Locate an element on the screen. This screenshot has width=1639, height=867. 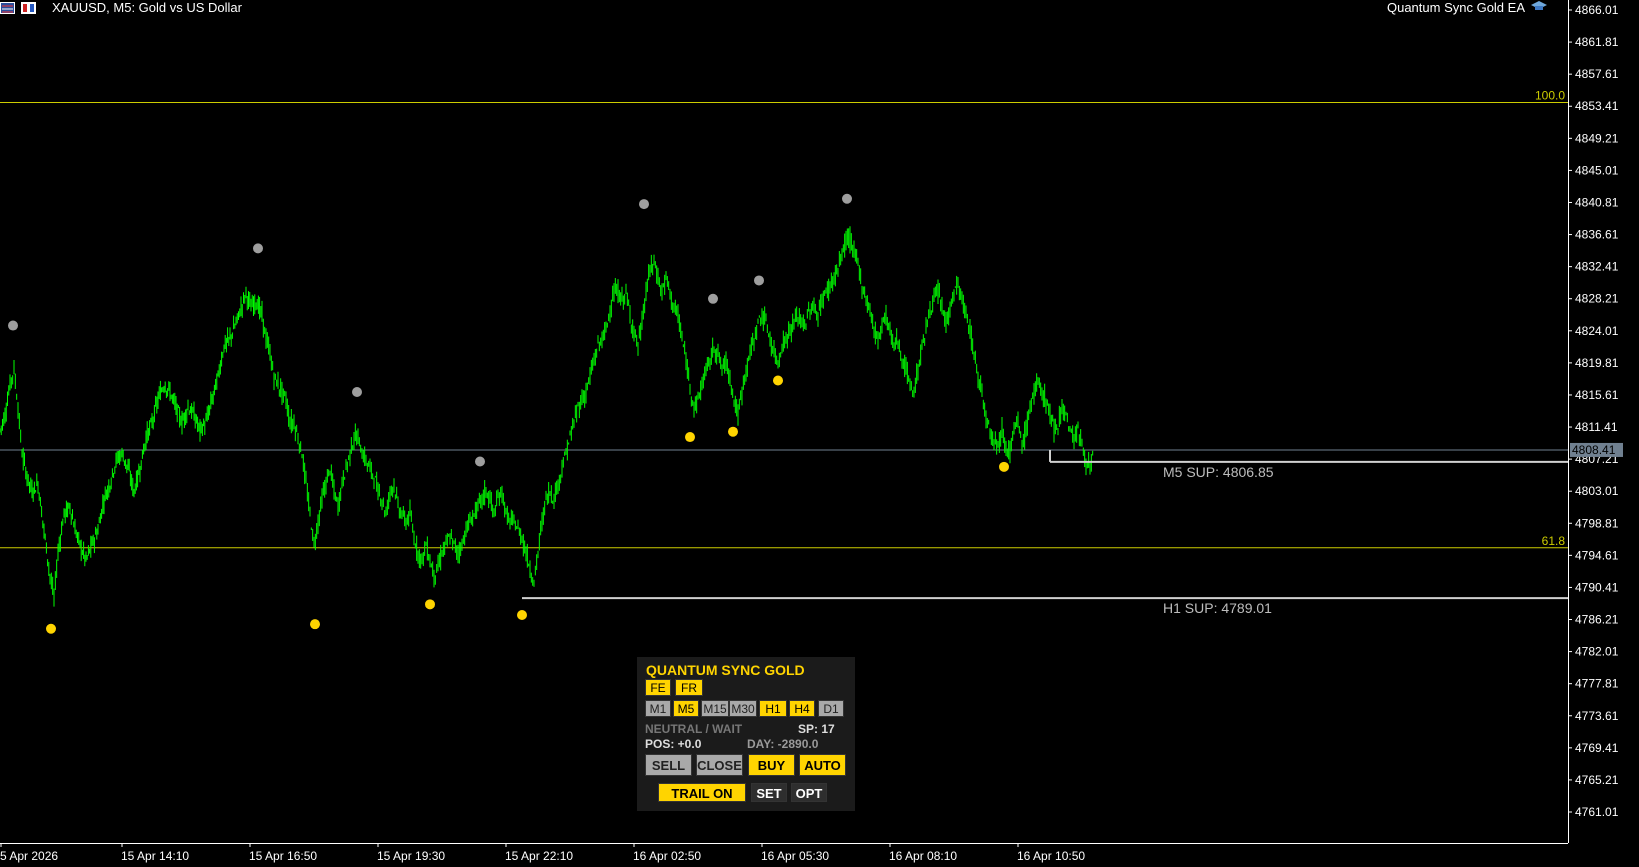
time-tick-label: 15 Apr 16:50 is located at coordinates (283, 856).